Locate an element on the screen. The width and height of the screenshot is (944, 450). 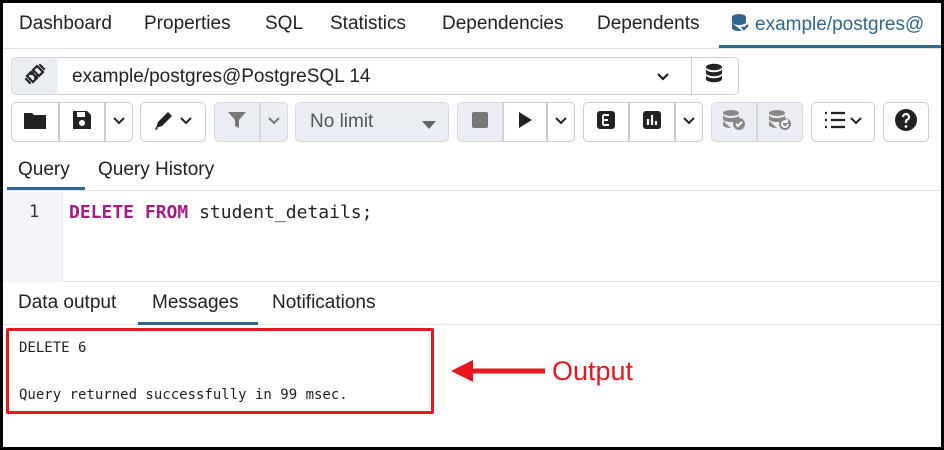
active-query-tab-indicator is located at coordinates (46, 188).